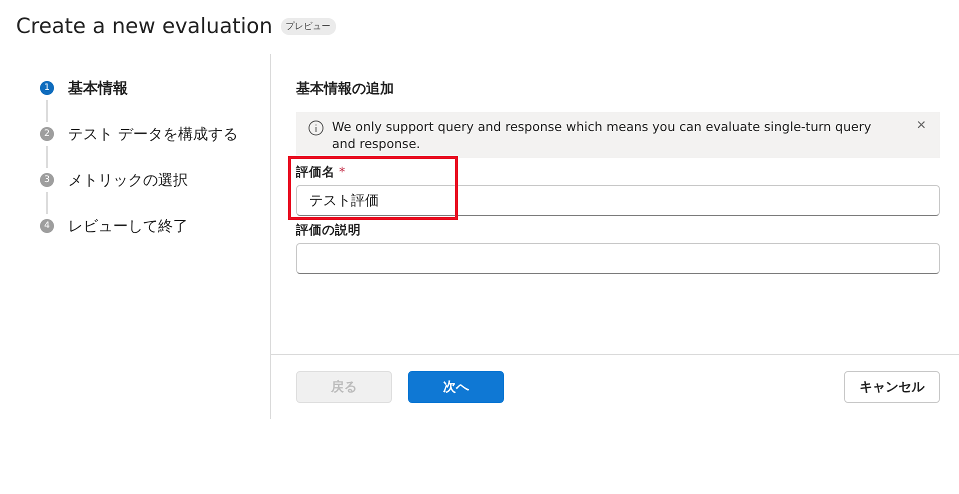 The image size is (959, 494). I want to click on step-number: 2, so click(47, 134).